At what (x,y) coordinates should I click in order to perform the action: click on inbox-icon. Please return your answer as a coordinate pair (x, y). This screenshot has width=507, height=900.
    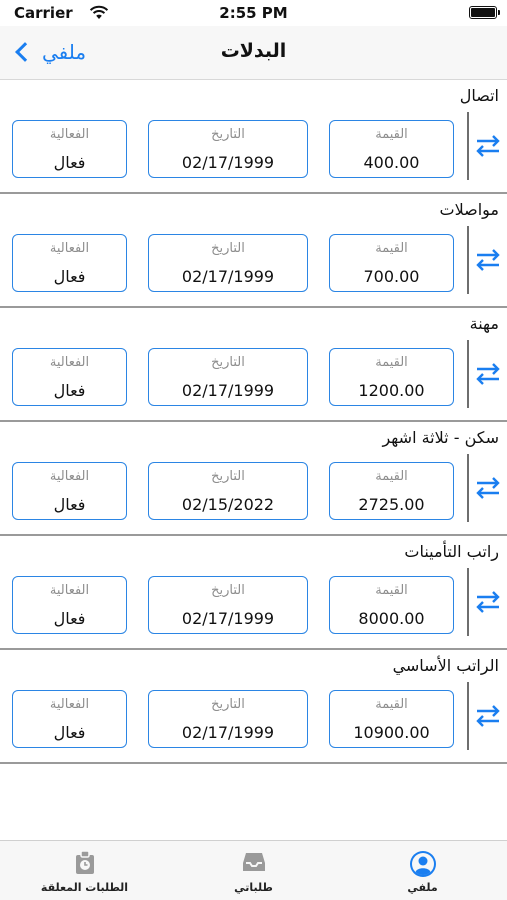
    Looking at the image, I should click on (254, 864).